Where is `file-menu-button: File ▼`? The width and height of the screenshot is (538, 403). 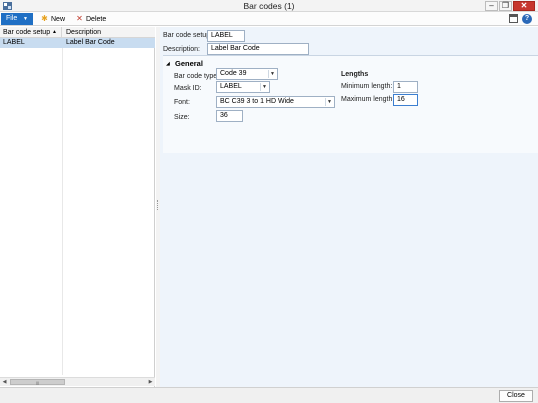 file-menu-button: File ▼ is located at coordinates (17, 19).